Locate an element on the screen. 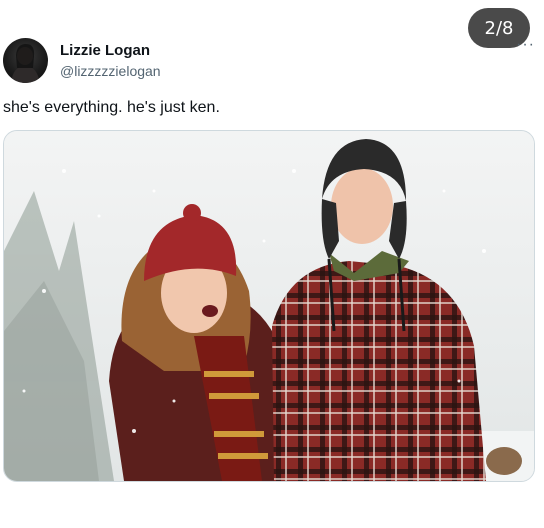 The image size is (544, 528). author-handle: @lizzzzzielogan is located at coordinates (110, 71).